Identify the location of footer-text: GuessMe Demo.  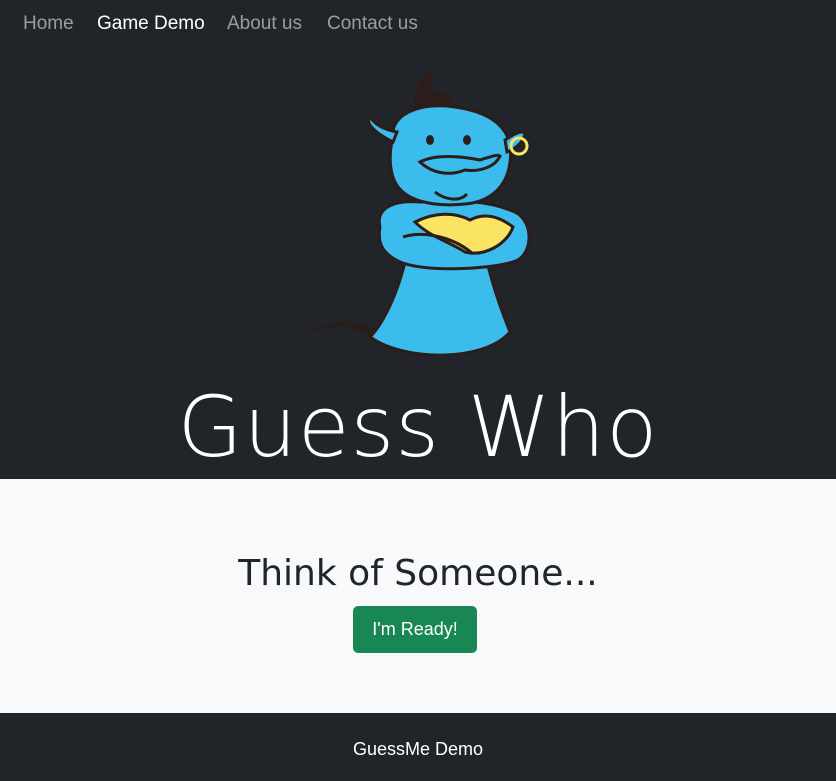
(418, 749).